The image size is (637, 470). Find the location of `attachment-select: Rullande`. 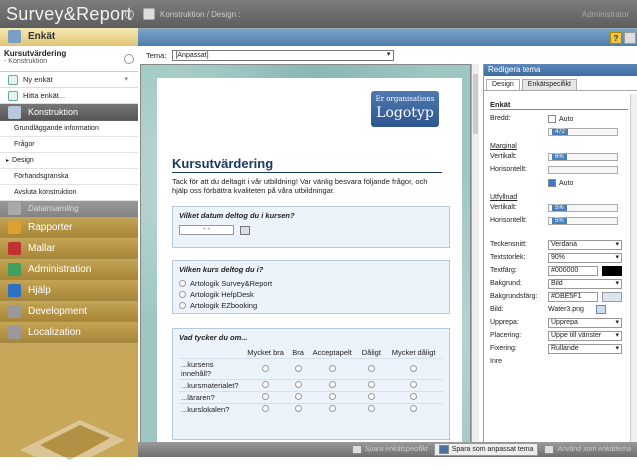

attachment-select: Rullande is located at coordinates (585, 349).